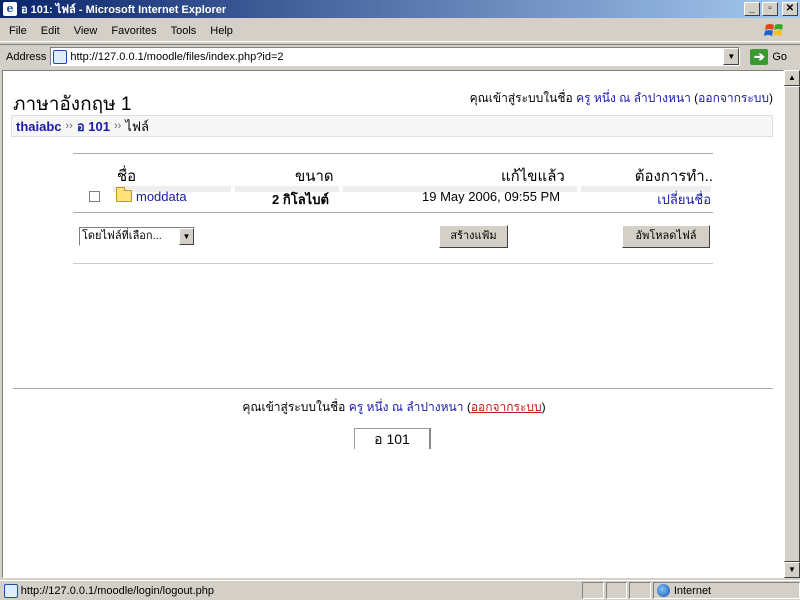 This screenshot has width=800, height=600. What do you see at coordinates (726, 590) in the screenshot?
I see `security-zone: Internet` at bounding box center [726, 590].